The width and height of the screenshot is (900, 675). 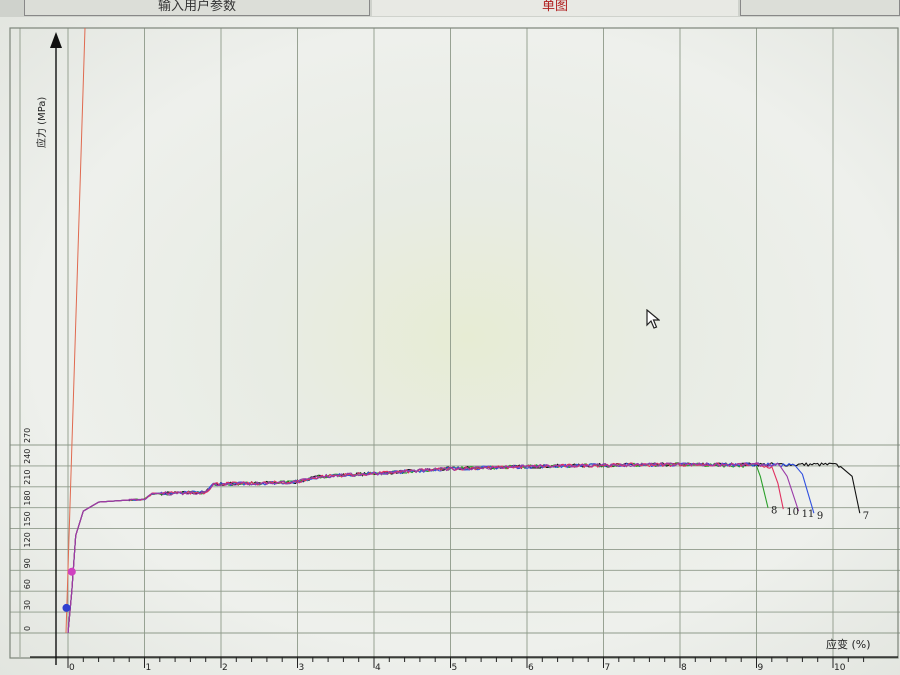 I want to click on x-tick-label: 2, so click(x=225, y=668).